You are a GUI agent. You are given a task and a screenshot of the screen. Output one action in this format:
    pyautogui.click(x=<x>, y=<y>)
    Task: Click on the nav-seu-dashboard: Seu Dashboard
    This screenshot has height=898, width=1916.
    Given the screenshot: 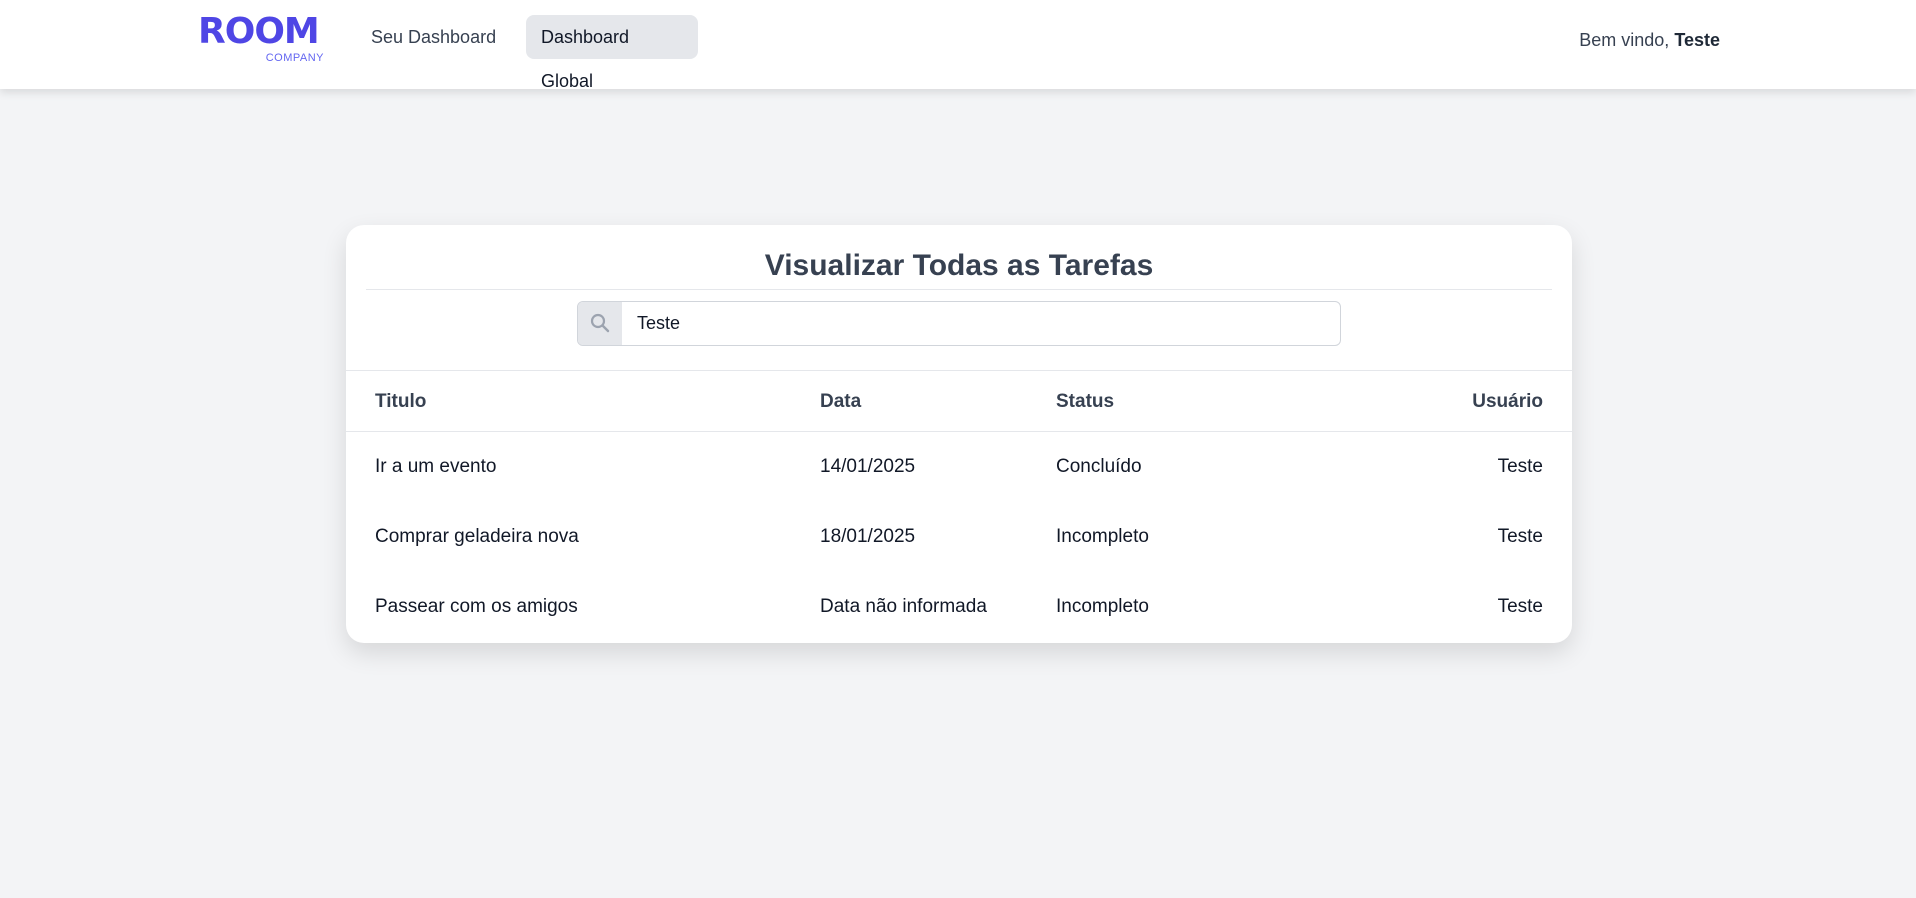 What is the action you would take?
    pyautogui.click(x=433, y=37)
    